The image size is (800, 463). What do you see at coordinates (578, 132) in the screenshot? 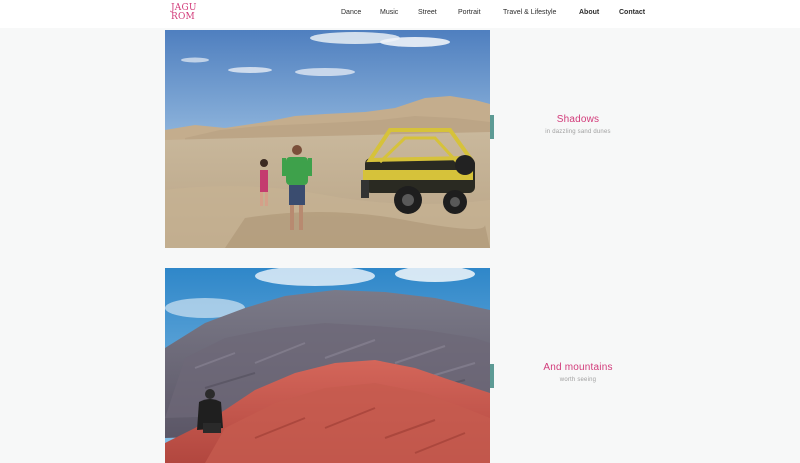
I see `gallery-subtitle: in dazzling sand dunes` at bounding box center [578, 132].